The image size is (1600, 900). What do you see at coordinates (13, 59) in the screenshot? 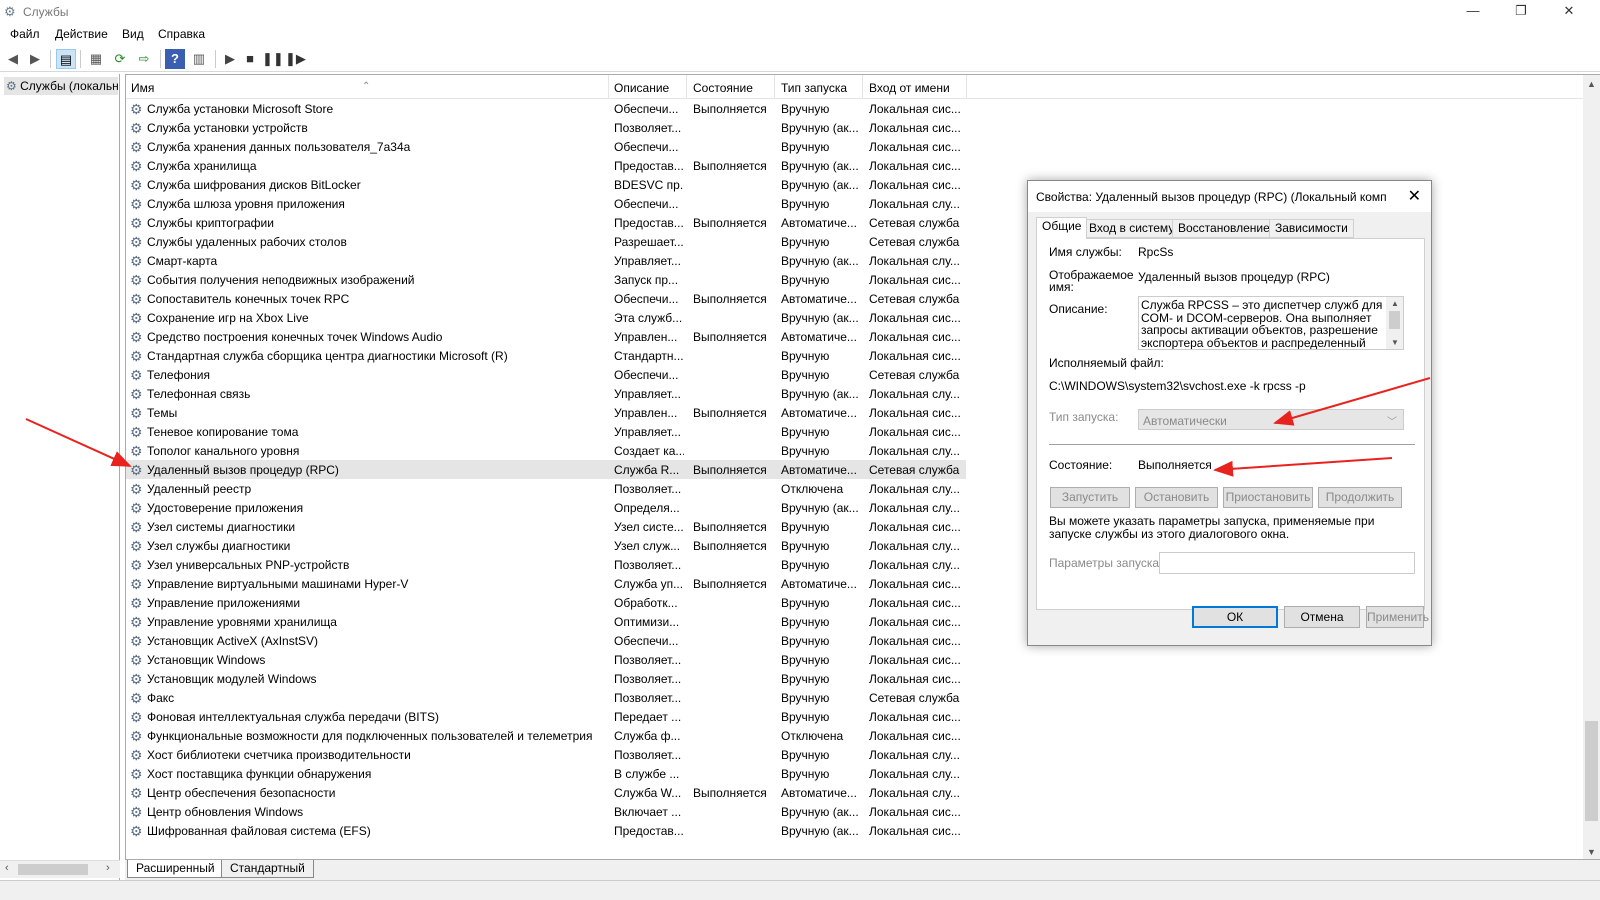
I see `back-icon: ◀` at bounding box center [13, 59].